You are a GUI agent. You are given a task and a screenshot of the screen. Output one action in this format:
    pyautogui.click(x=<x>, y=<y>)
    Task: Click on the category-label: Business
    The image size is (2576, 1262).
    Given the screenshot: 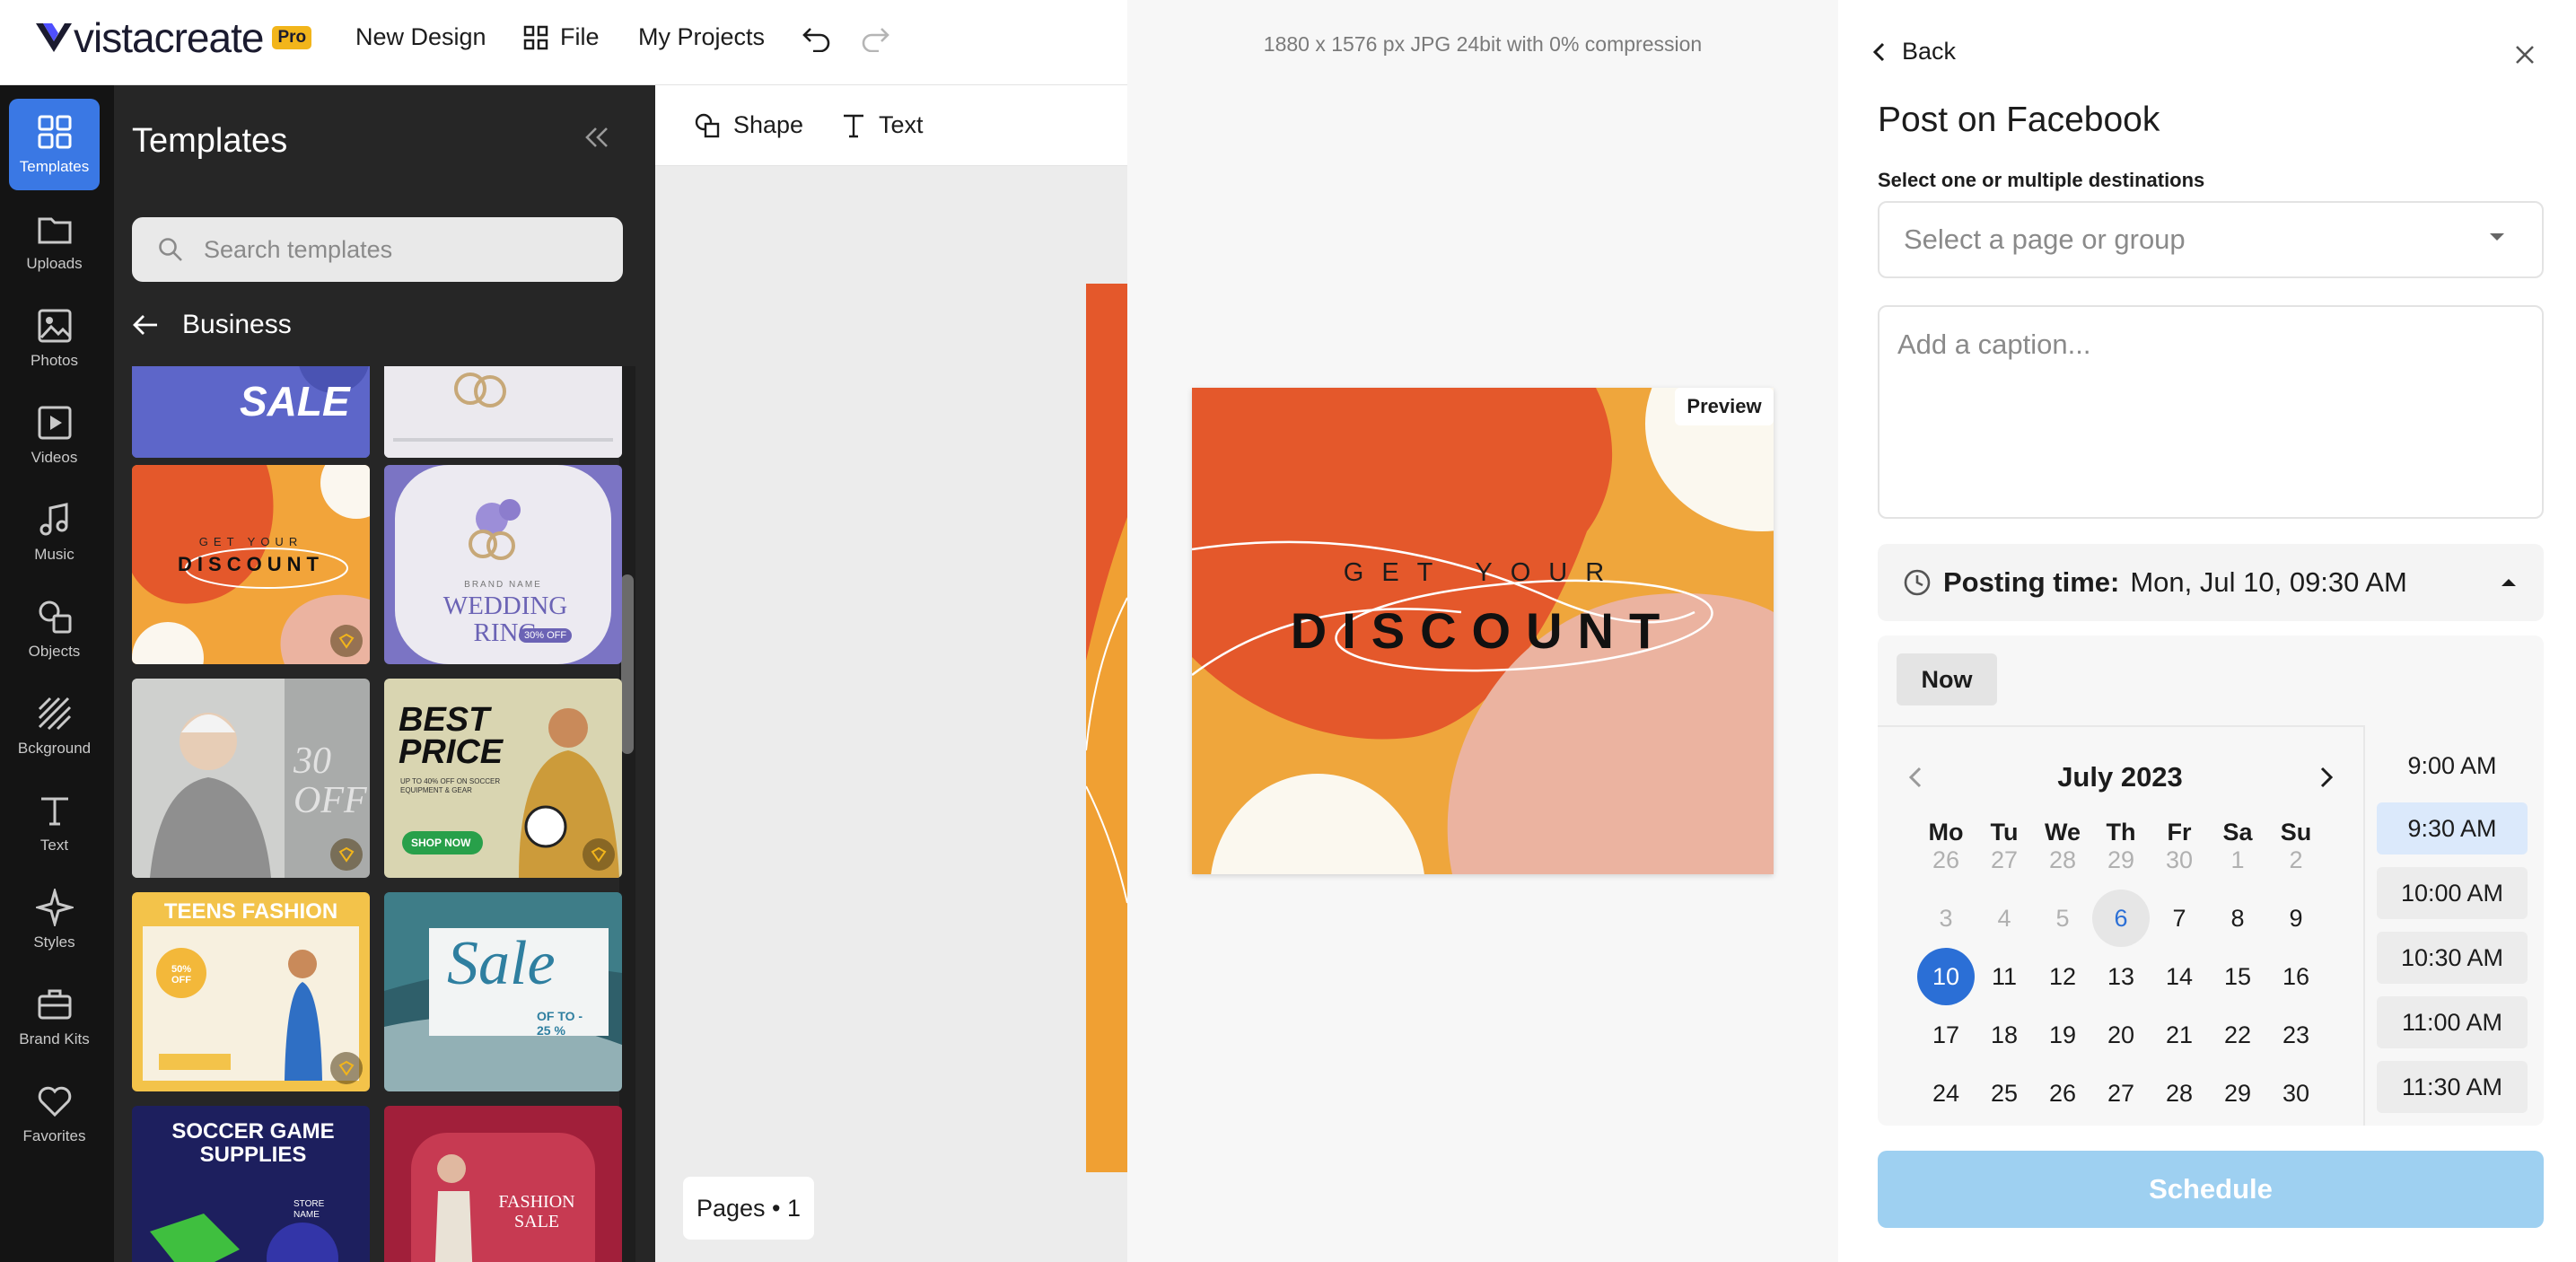 What is the action you would take?
    pyautogui.click(x=237, y=325)
    